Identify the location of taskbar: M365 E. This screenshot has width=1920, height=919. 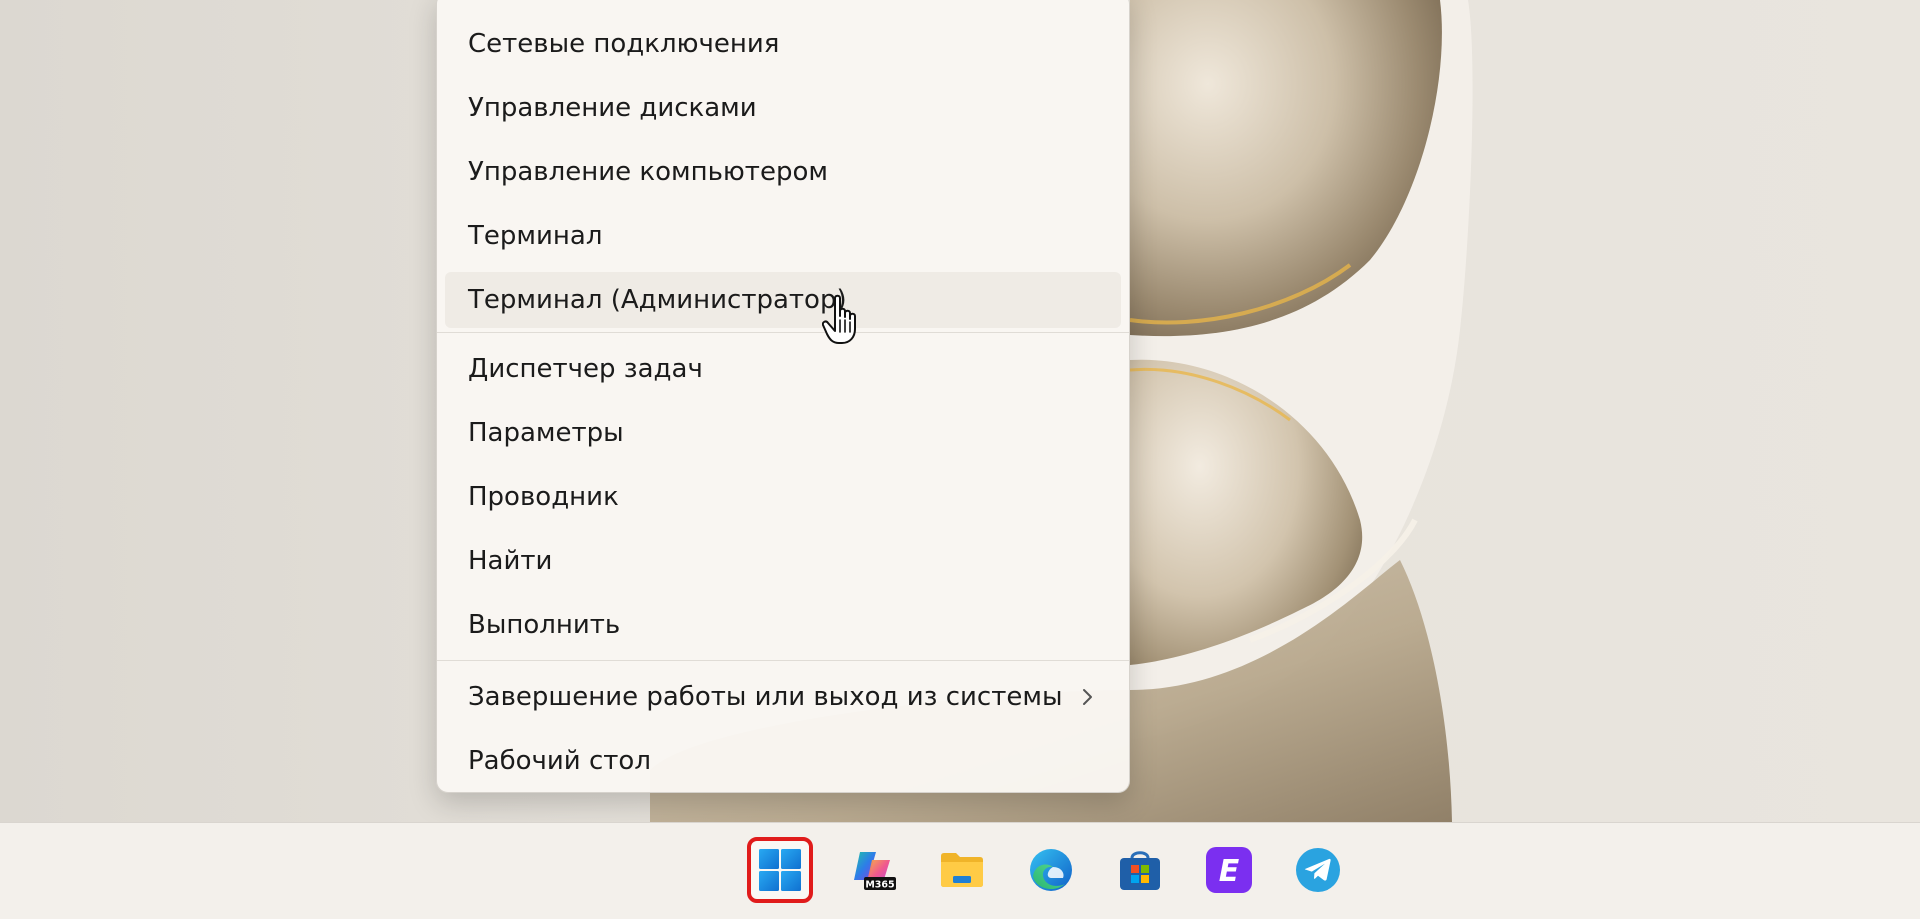
(960, 870).